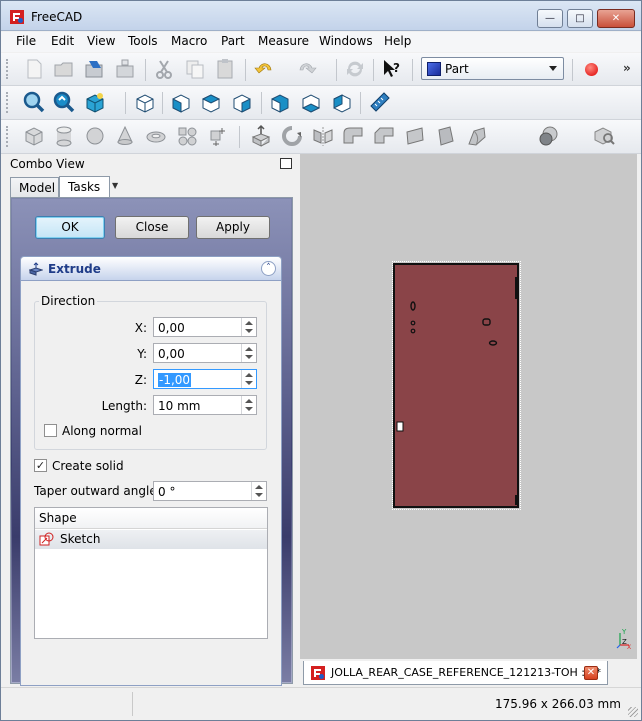 The image size is (642, 721). Describe the element at coordinates (64, 136) in the screenshot. I see `cylinder-icon` at that location.